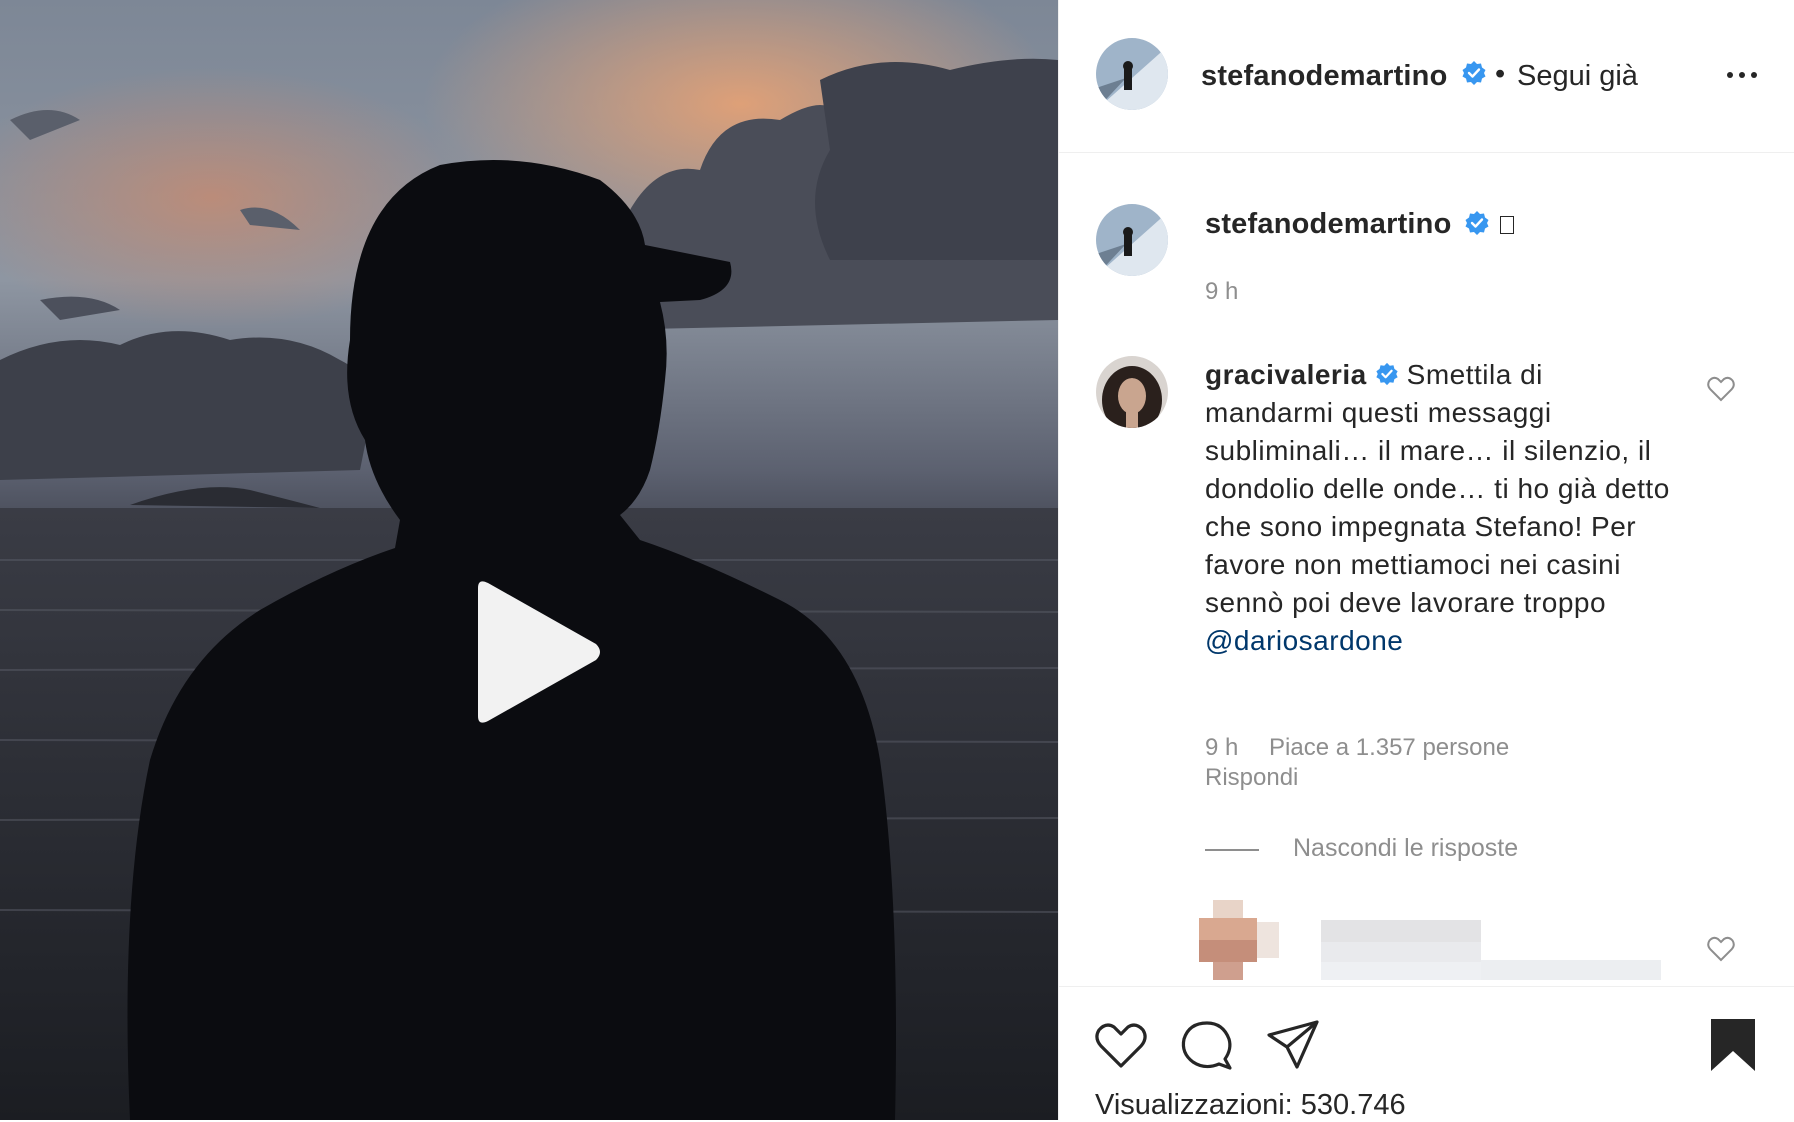  I want to click on play-icon, so click(536, 652).